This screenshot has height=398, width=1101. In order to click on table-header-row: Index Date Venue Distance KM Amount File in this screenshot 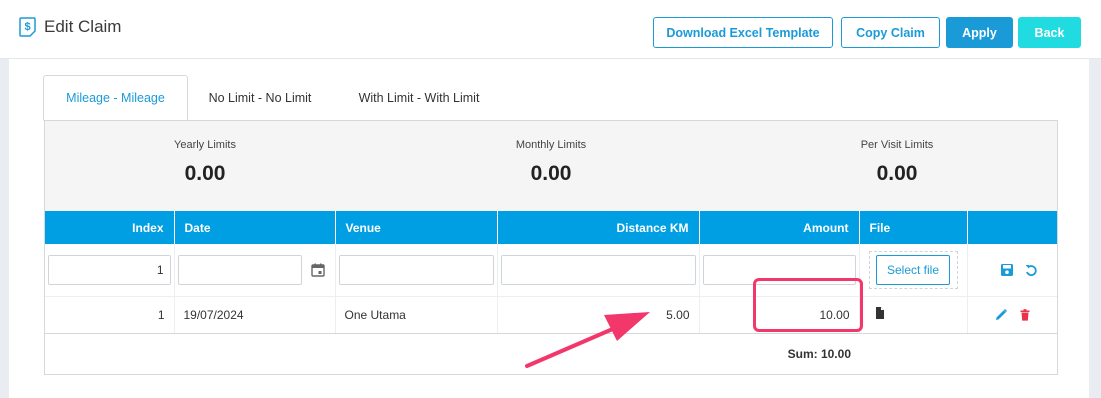, I will do `click(551, 227)`.